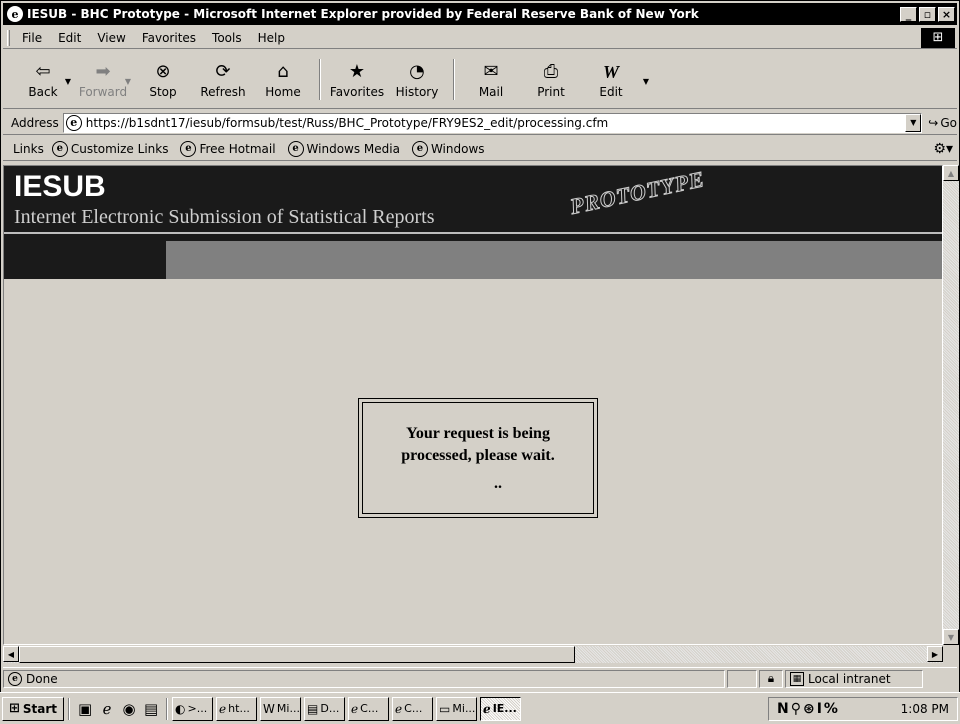  I want to click on edit-dropdown-icon: ▼, so click(646, 81).